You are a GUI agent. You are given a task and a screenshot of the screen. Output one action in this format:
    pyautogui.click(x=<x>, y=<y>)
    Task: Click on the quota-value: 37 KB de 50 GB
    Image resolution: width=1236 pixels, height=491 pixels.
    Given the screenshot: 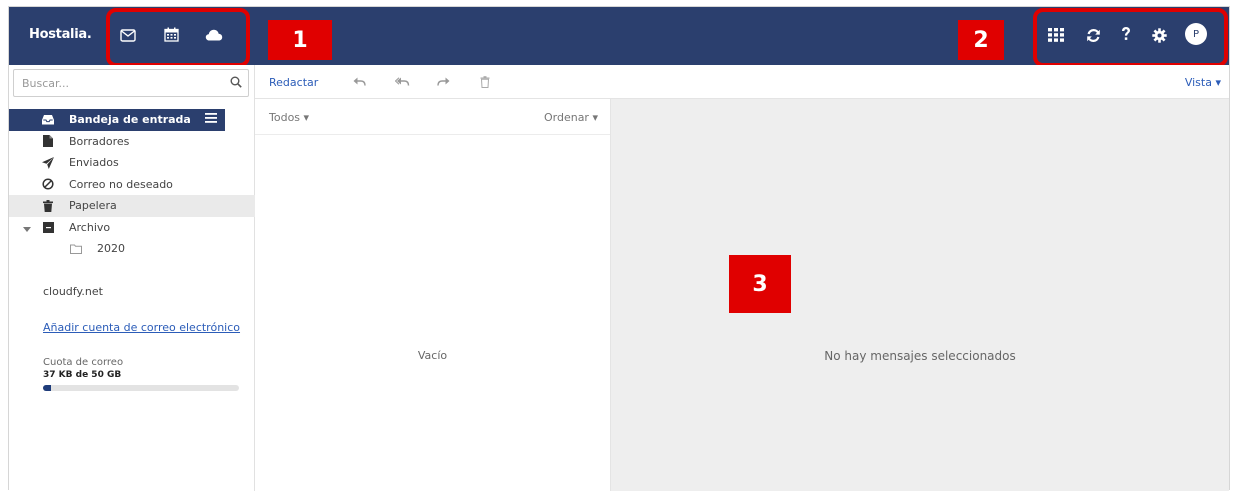 What is the action you would take?
    pyautogui.click(x=82, y=375)
    